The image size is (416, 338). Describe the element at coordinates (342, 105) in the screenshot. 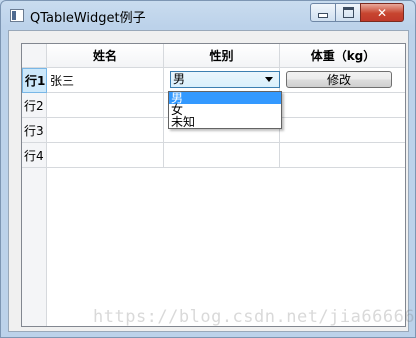

I see `cell-weight-row2` at that location.